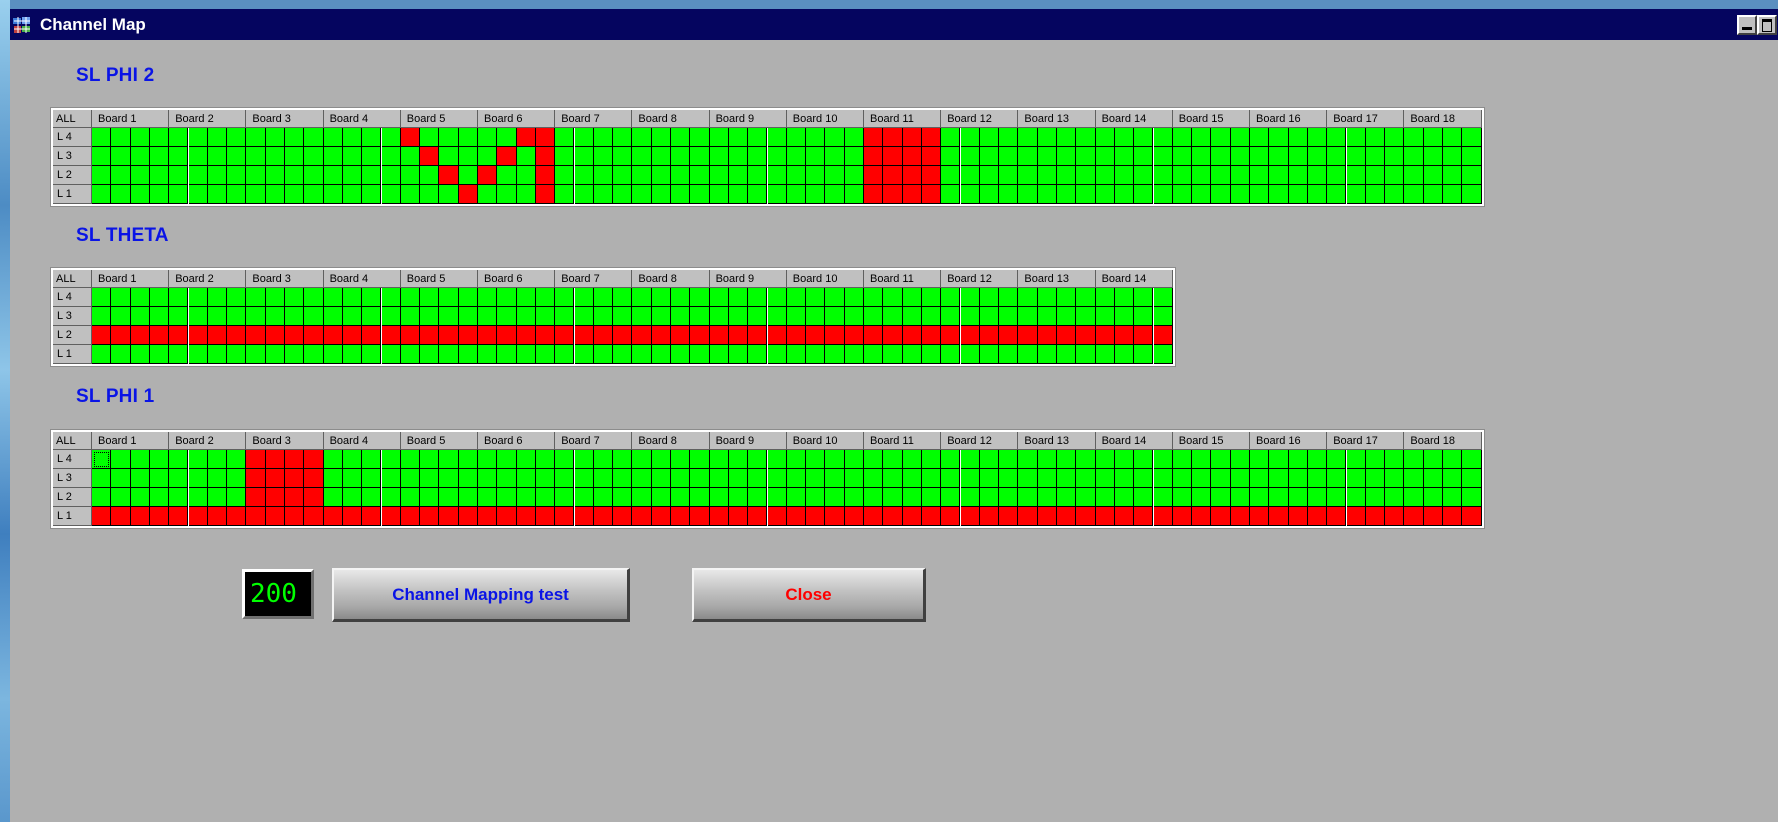 The image size is (1778, 822). Describe the element at coordinates (1747, 25) in the screenshot. I see `minimize-button` at that location.